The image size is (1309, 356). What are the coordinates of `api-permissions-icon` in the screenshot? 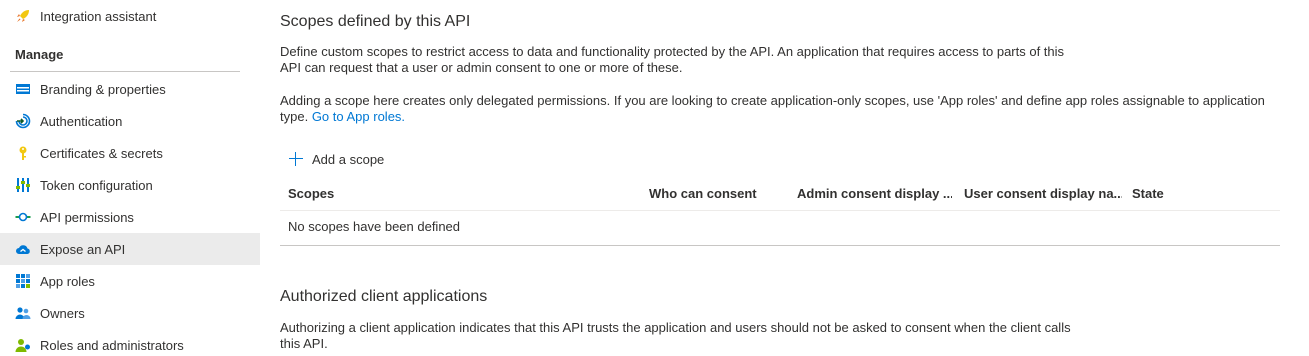 It's located at (23, 217).